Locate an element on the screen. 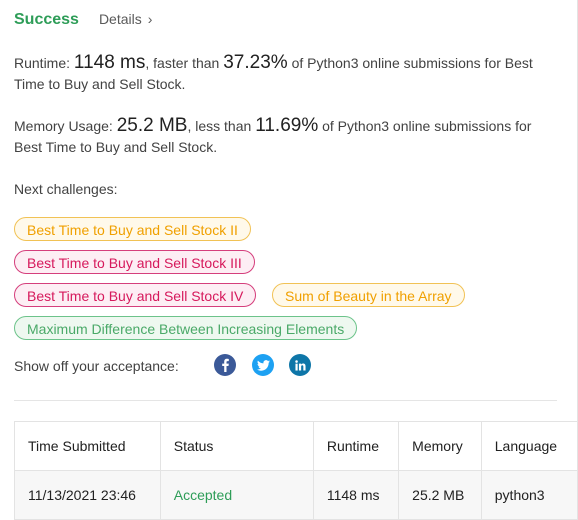 This screenshot has width=578, height=520. twitter-icon is located at coordinates (263, 365).